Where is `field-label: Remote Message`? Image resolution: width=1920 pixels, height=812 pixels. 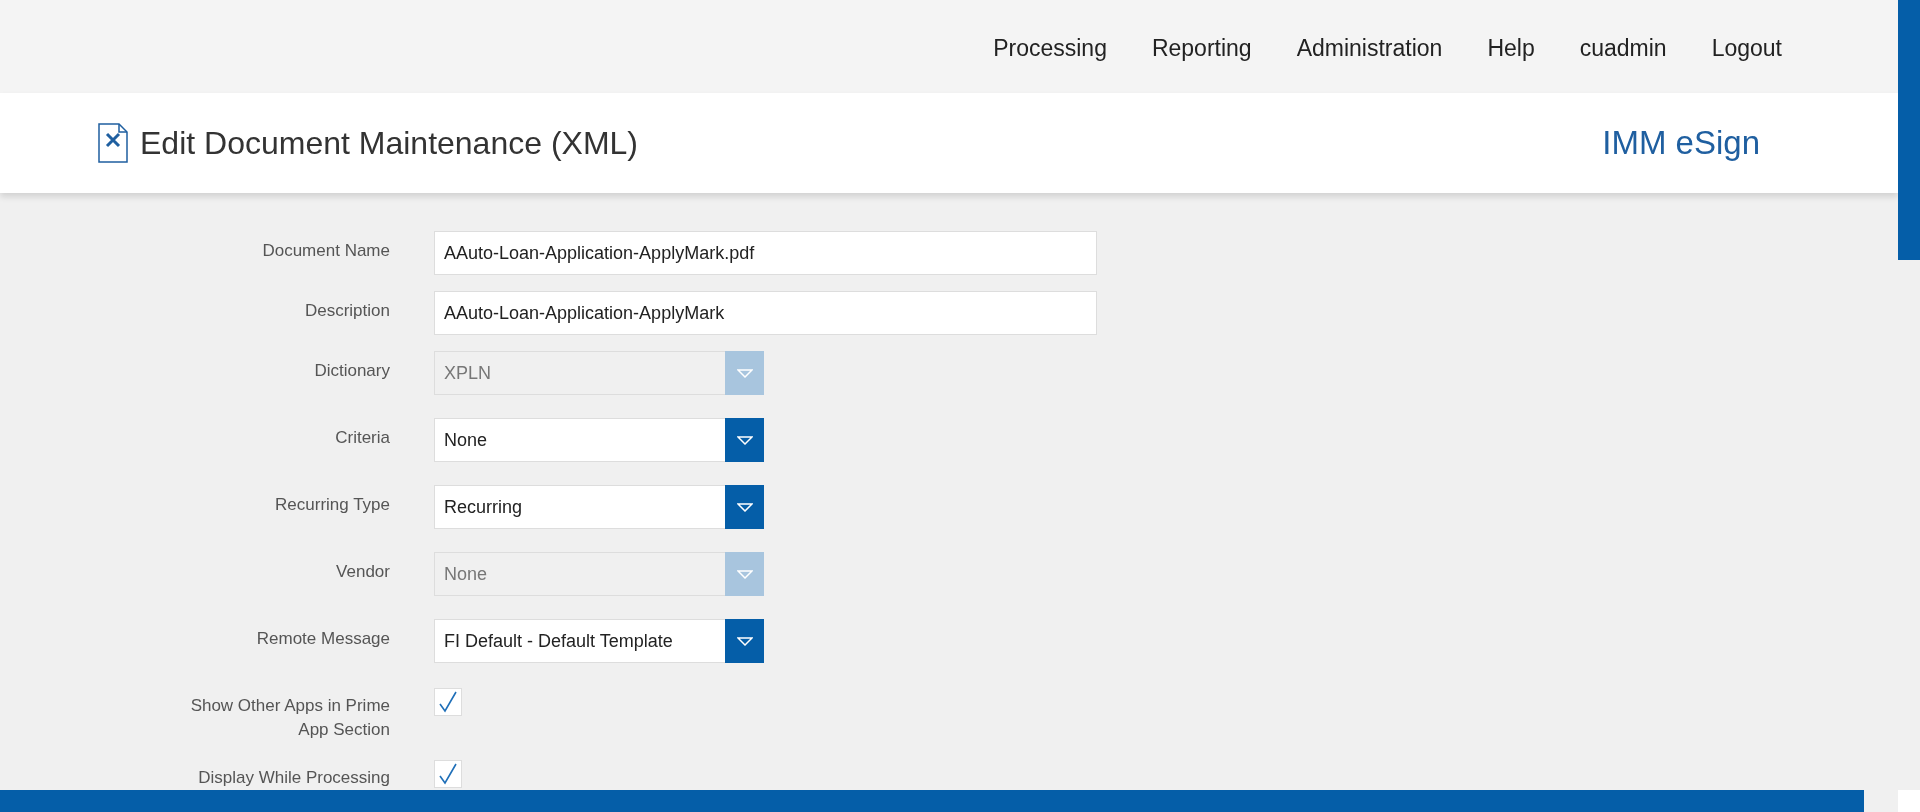 field-label: Remote Message is located at coordinates (322, 639).